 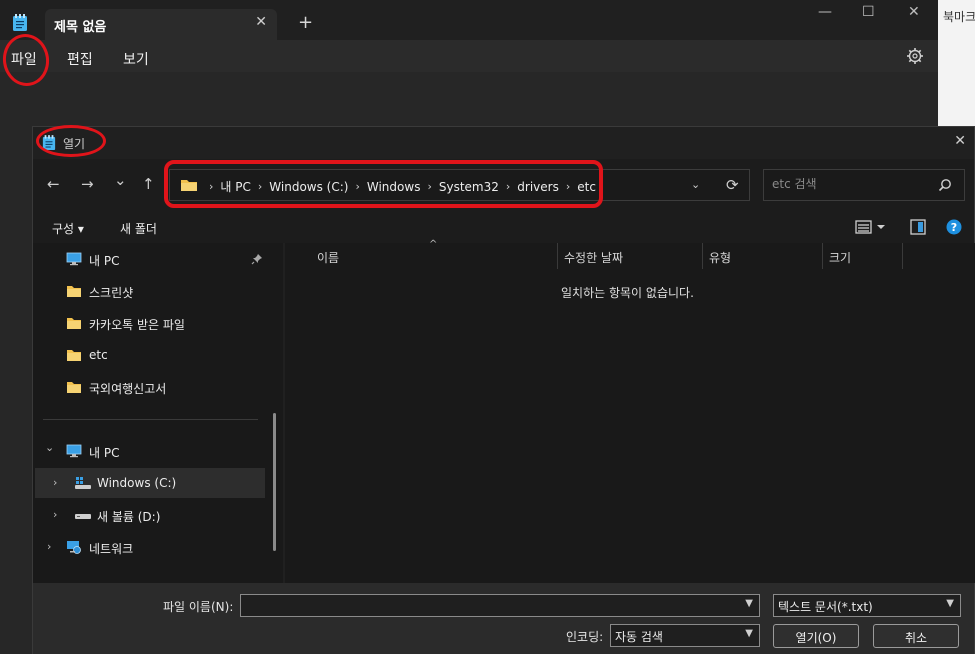 What do you see at coordinates (20, 22) in the screenshot?
I see `notepad-app-icon` at bounding box center [20, 22].